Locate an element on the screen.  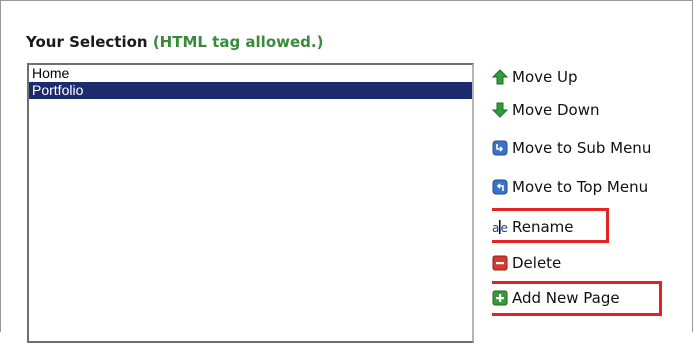
move-to-top-menu-label: Move to Top Menu is located at coordinates (580, 187).